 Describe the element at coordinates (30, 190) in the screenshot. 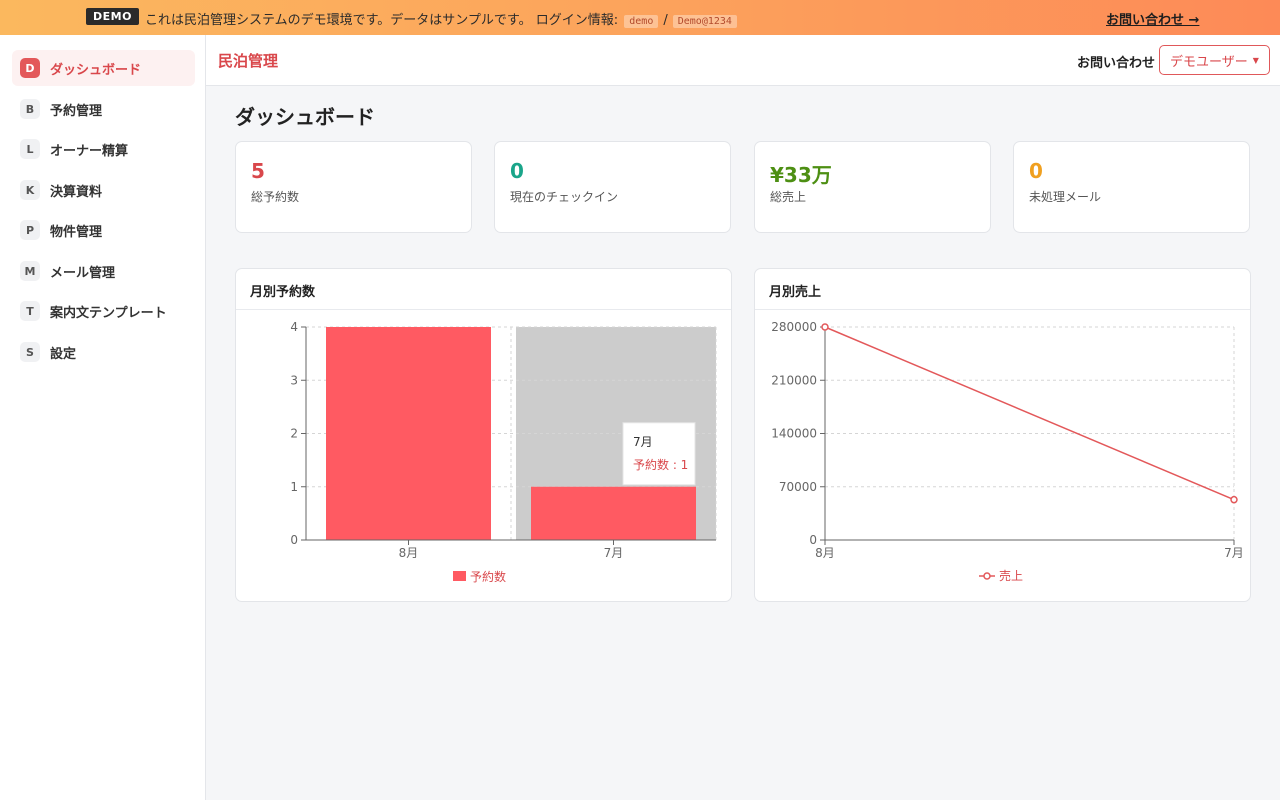

I see `sidebar-item-key: K` at that location.